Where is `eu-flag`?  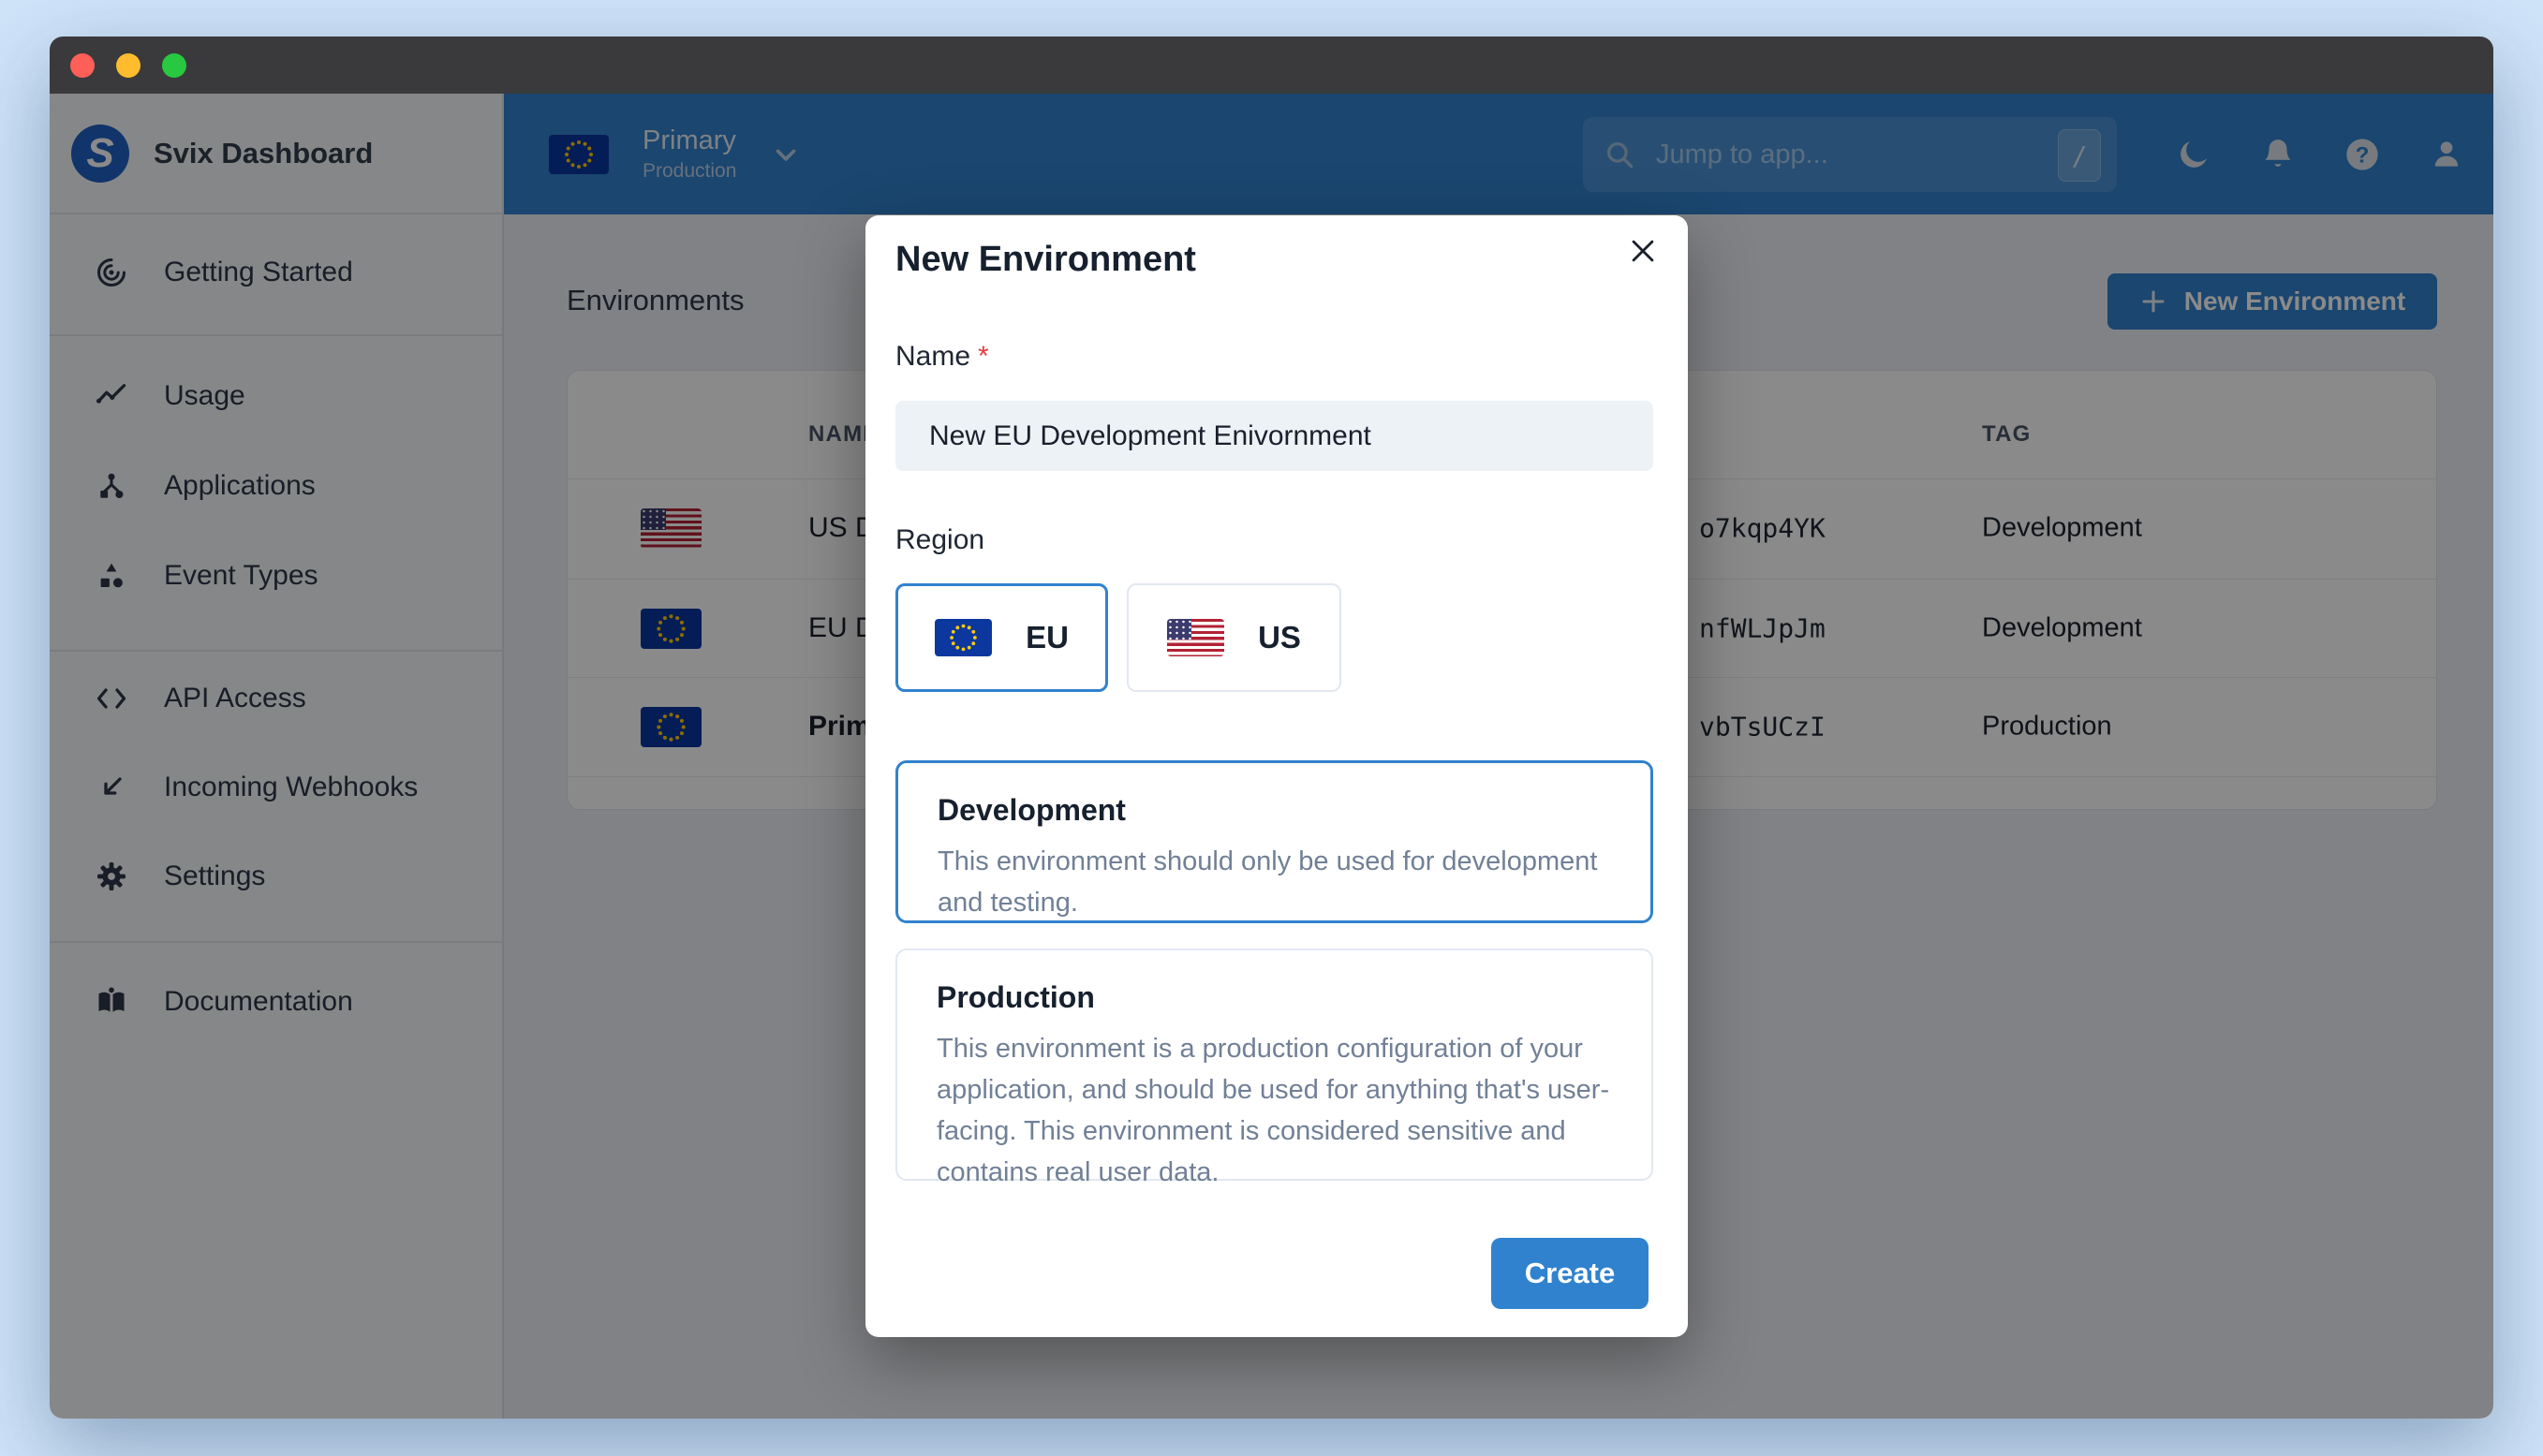 eu-flag is located at coordinates (964, 637).